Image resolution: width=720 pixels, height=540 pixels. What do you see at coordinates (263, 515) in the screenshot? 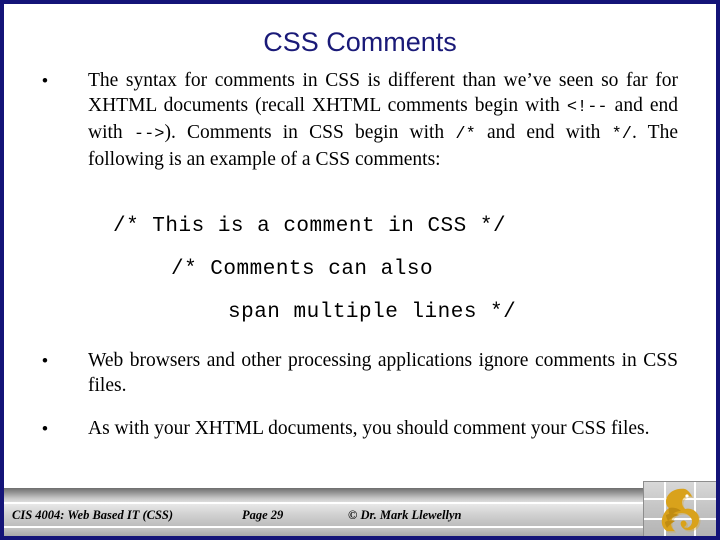
I see `footer-page-number: Page 29` at bounding box center [263, 515].